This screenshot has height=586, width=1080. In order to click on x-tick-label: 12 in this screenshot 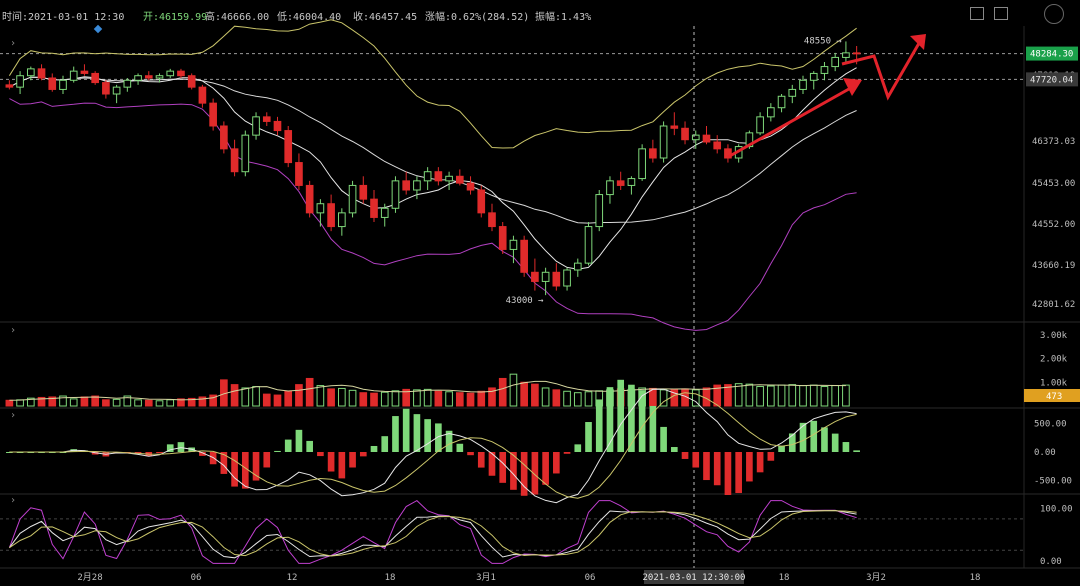, I will do `click(292, 578)`.